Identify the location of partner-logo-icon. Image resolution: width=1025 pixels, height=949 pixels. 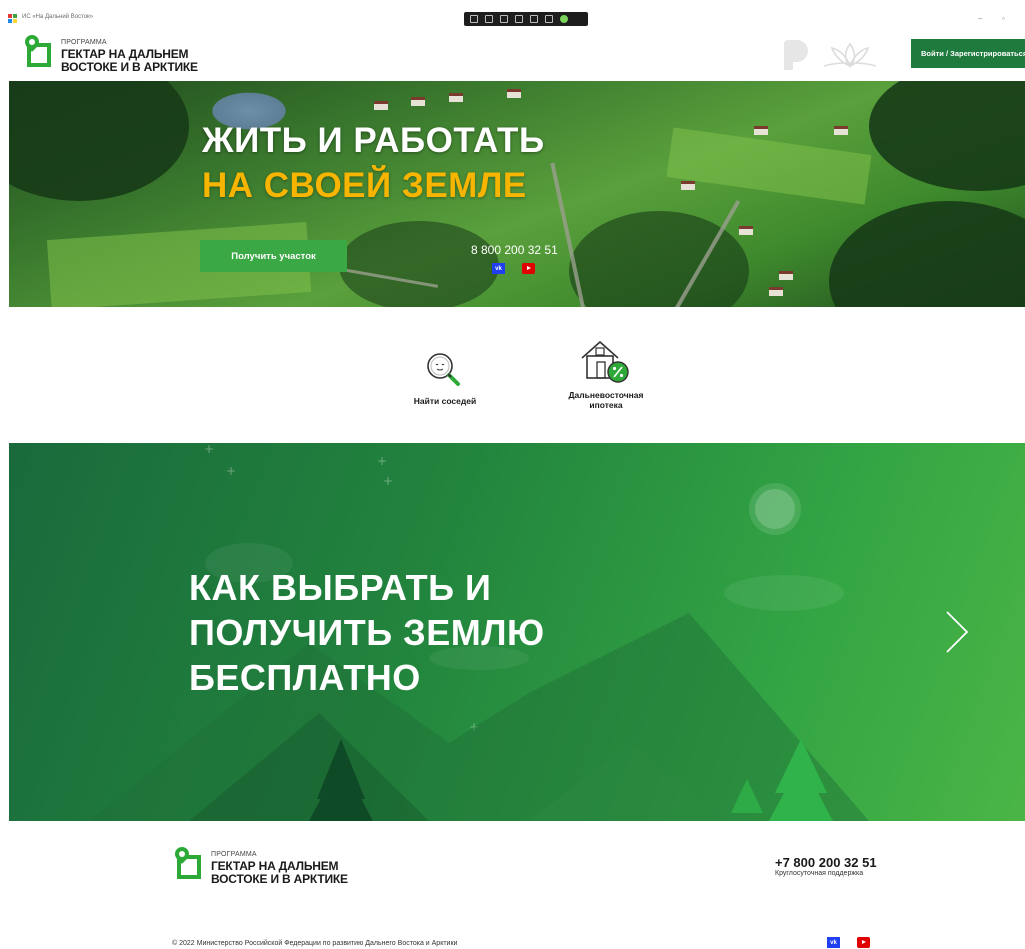
(796, 55).